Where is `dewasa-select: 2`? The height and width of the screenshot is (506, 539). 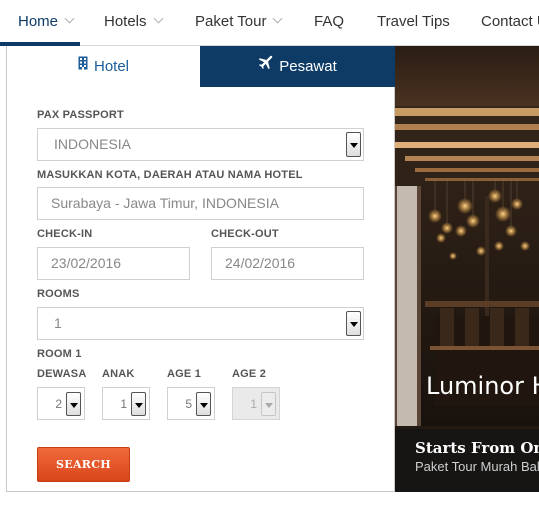
dewasa-select: 2 is located at coordinates (61, 403).